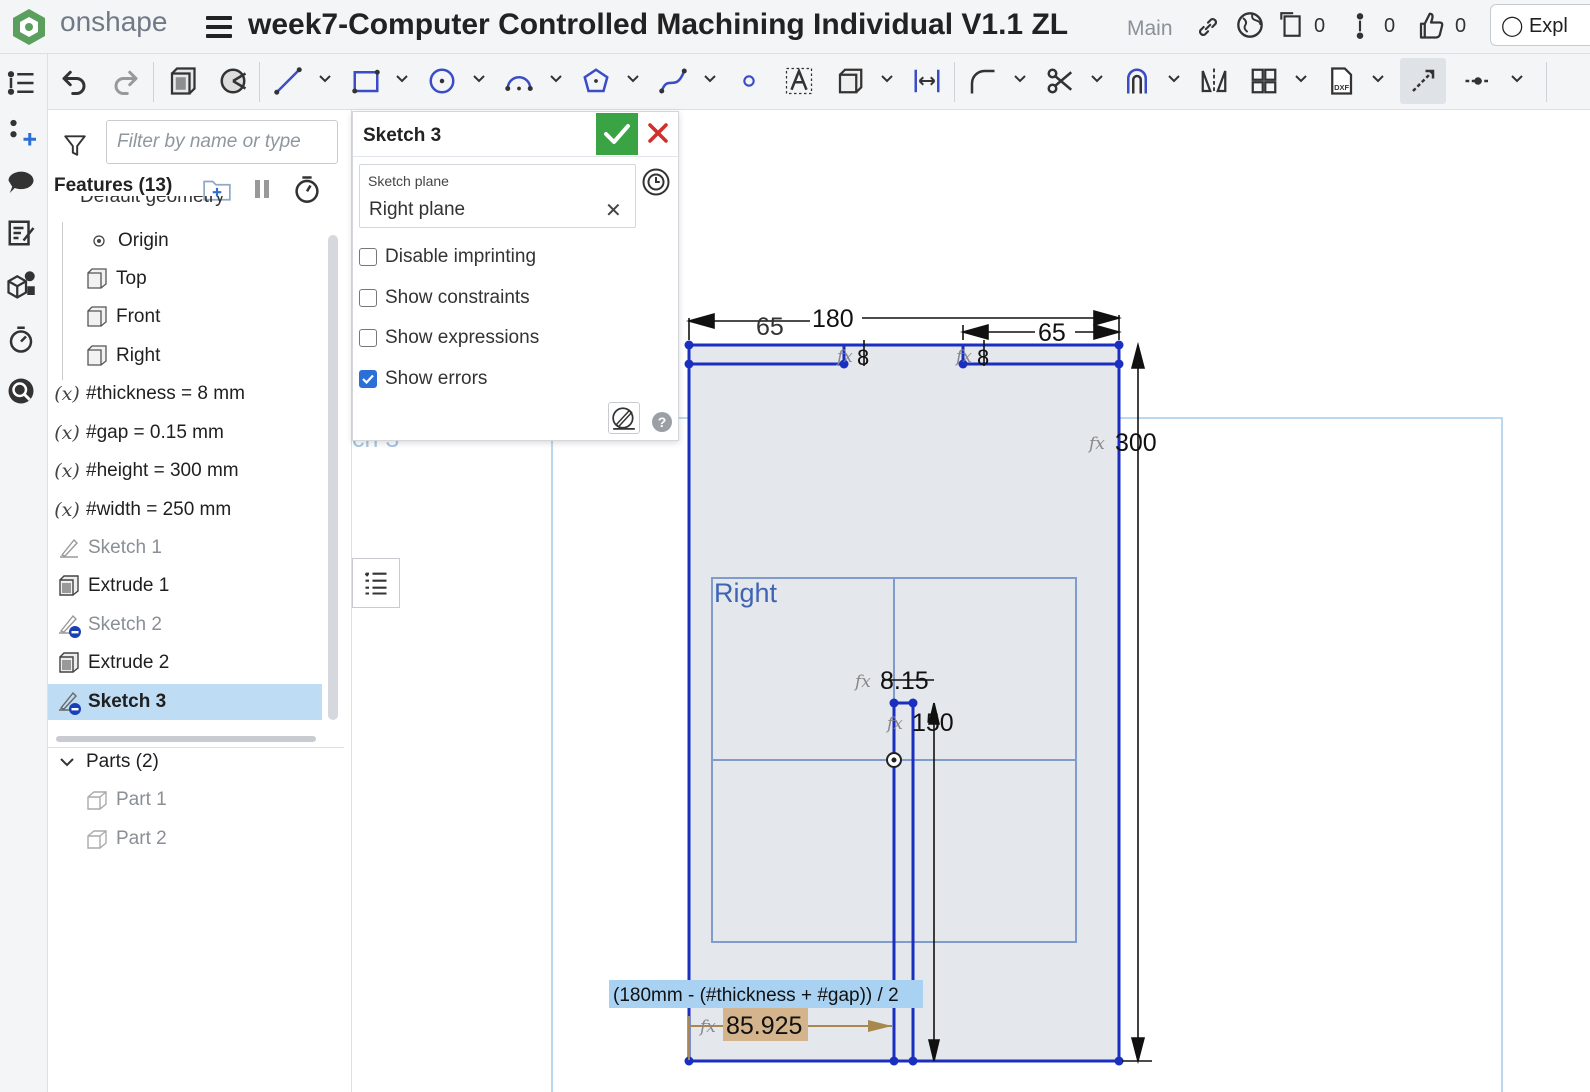 Image resolution: width=1590 pixels, height=1092 pixels. Describe the element at coordinates (185, 762) in the screenshot. I see `parts-header: Parts (2)` at that location.